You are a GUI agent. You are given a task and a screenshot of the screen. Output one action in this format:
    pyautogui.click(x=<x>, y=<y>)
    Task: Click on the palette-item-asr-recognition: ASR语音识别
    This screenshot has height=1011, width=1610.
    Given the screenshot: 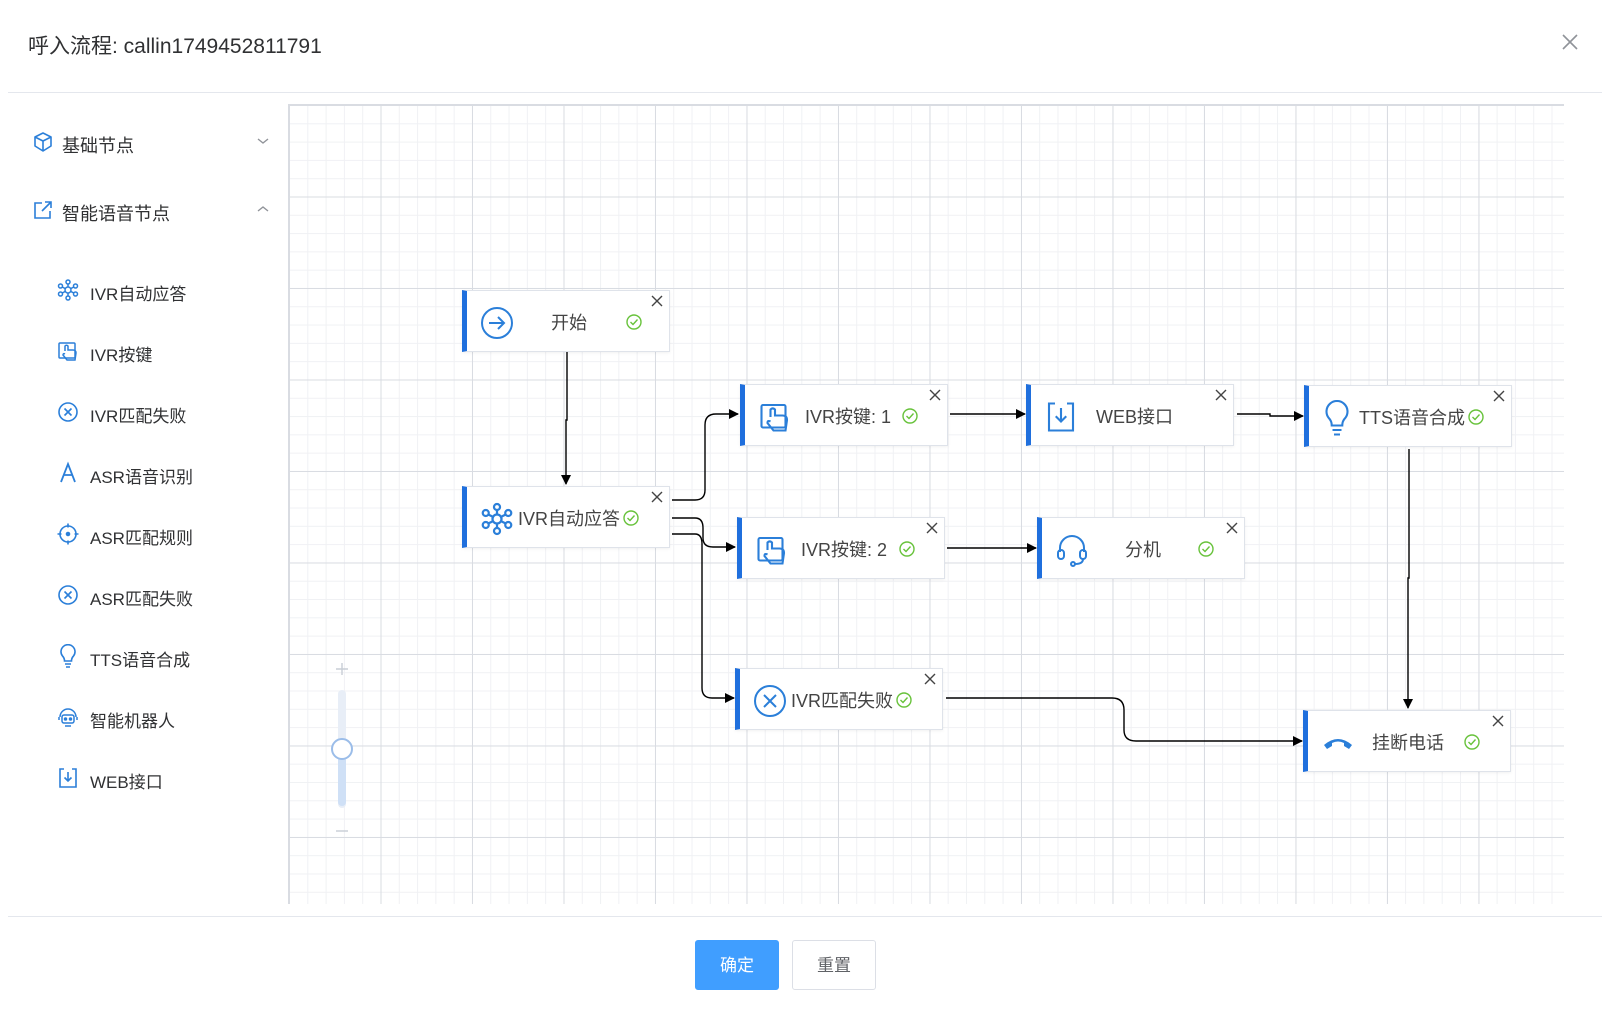 What is the action you would take?
    pyautogui.click(x=161, y=473)
    